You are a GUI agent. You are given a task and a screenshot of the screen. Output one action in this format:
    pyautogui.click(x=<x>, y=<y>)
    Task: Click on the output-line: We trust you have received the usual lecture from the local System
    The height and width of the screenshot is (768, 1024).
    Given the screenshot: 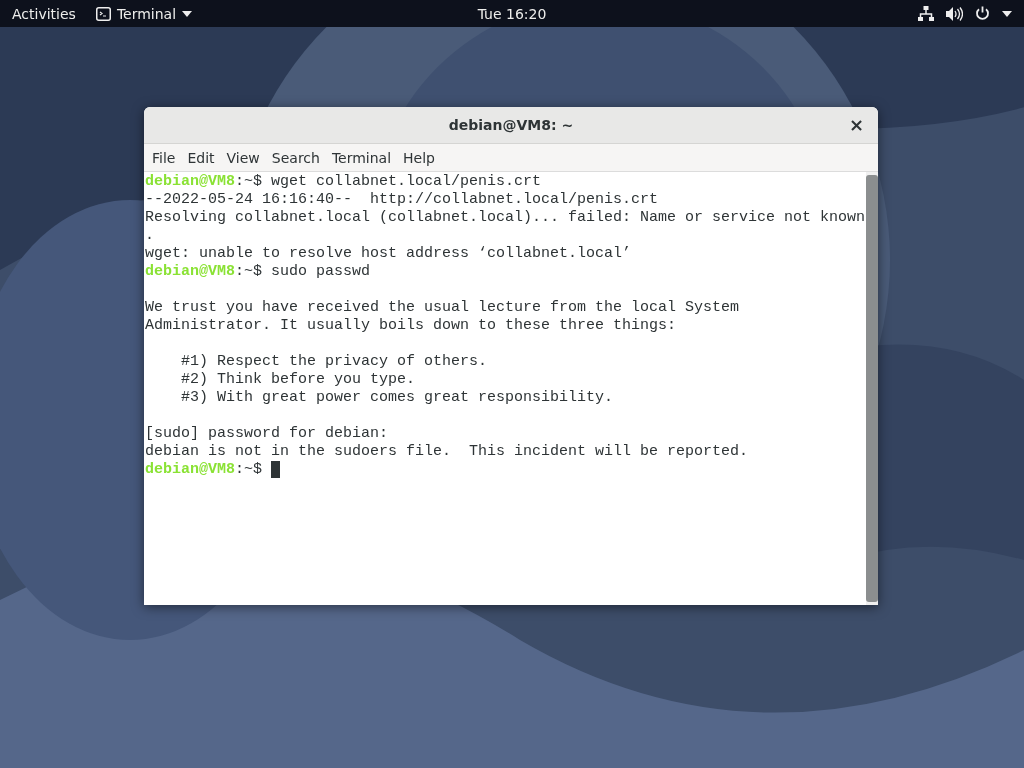 What is the action you would take?
    pyautogui.click(x=442, y=307)
    